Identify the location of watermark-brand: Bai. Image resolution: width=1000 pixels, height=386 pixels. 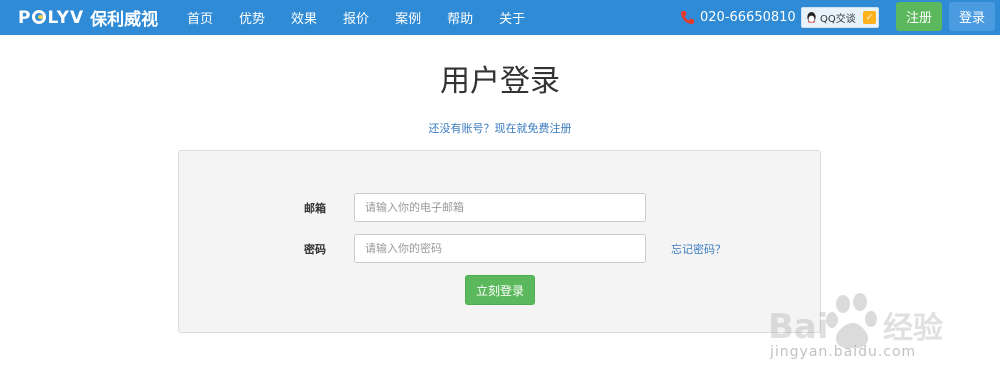
(798, 327).